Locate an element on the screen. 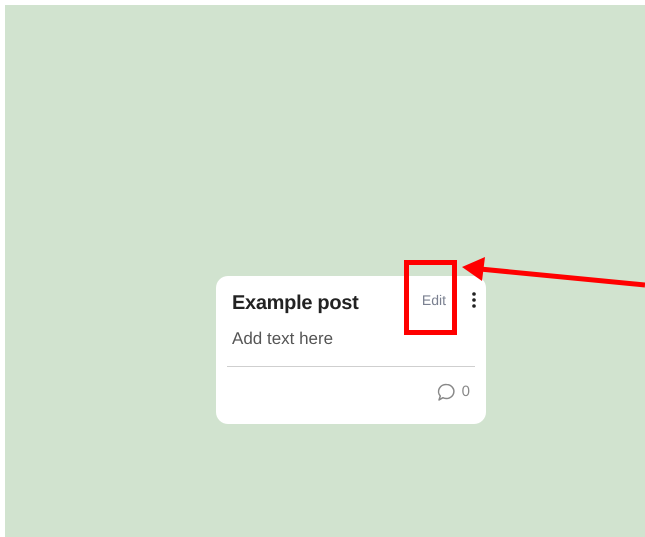 This screenshot has width=645, height=537. comment-count: 0 is located at coordinates (466, 392).